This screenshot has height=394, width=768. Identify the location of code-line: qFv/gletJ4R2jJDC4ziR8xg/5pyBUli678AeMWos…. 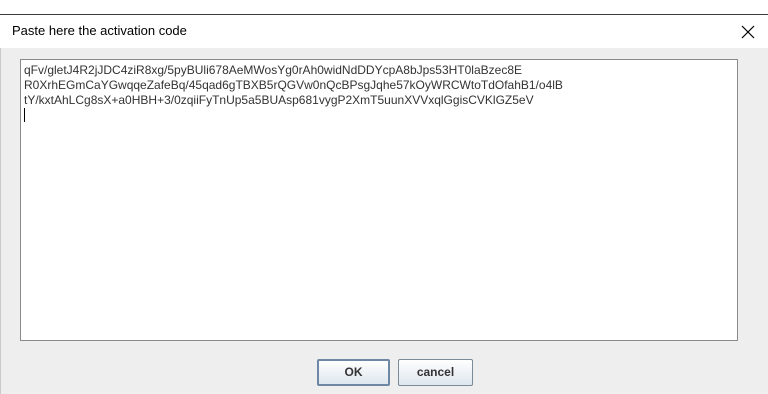
(273, 70).